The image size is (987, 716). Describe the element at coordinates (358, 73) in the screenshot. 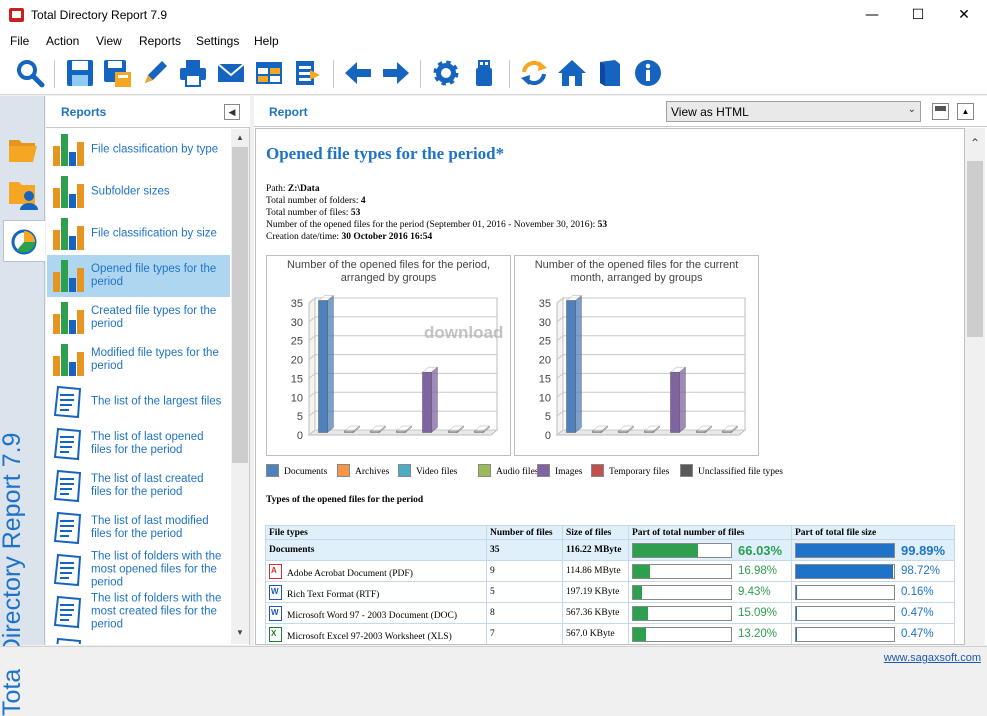

I see `back-icon` at that location.